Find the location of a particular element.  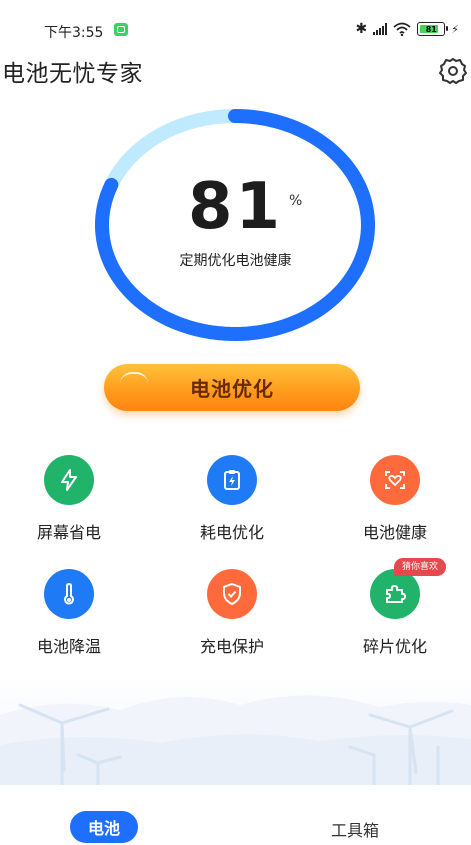

gear-icon is located at coordinates (453, 71).